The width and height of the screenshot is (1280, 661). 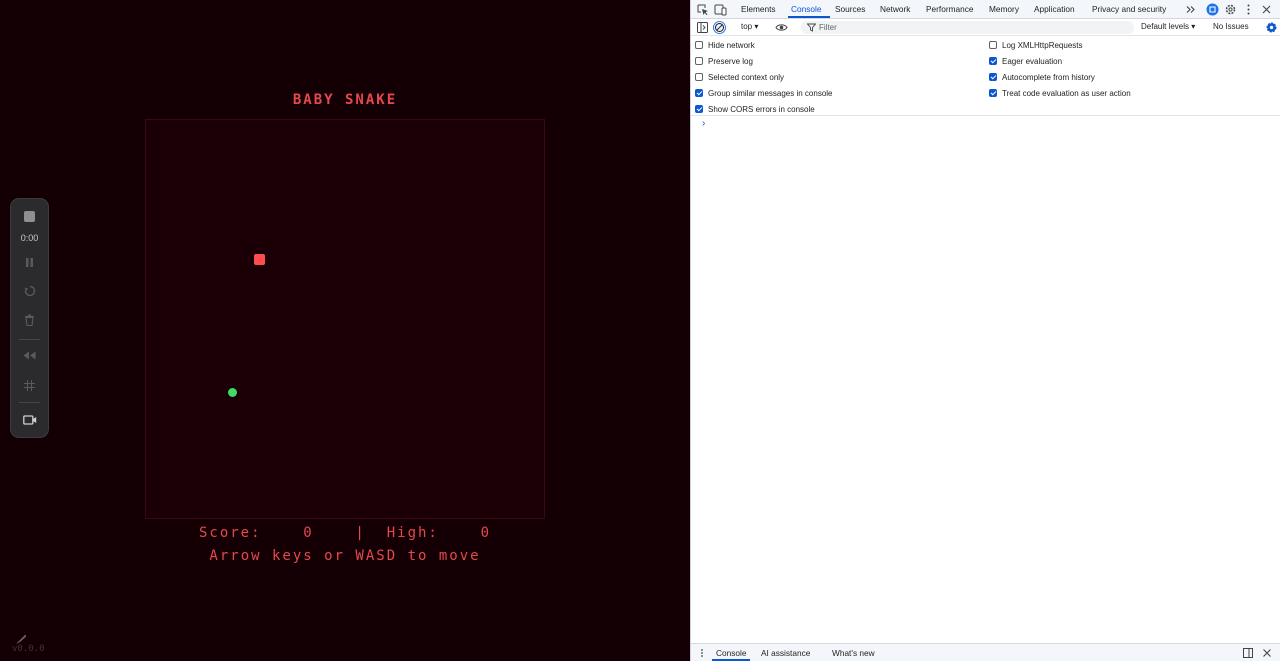 I want to click on log-levels-label: Default levels, so click(x=1165, y=26).